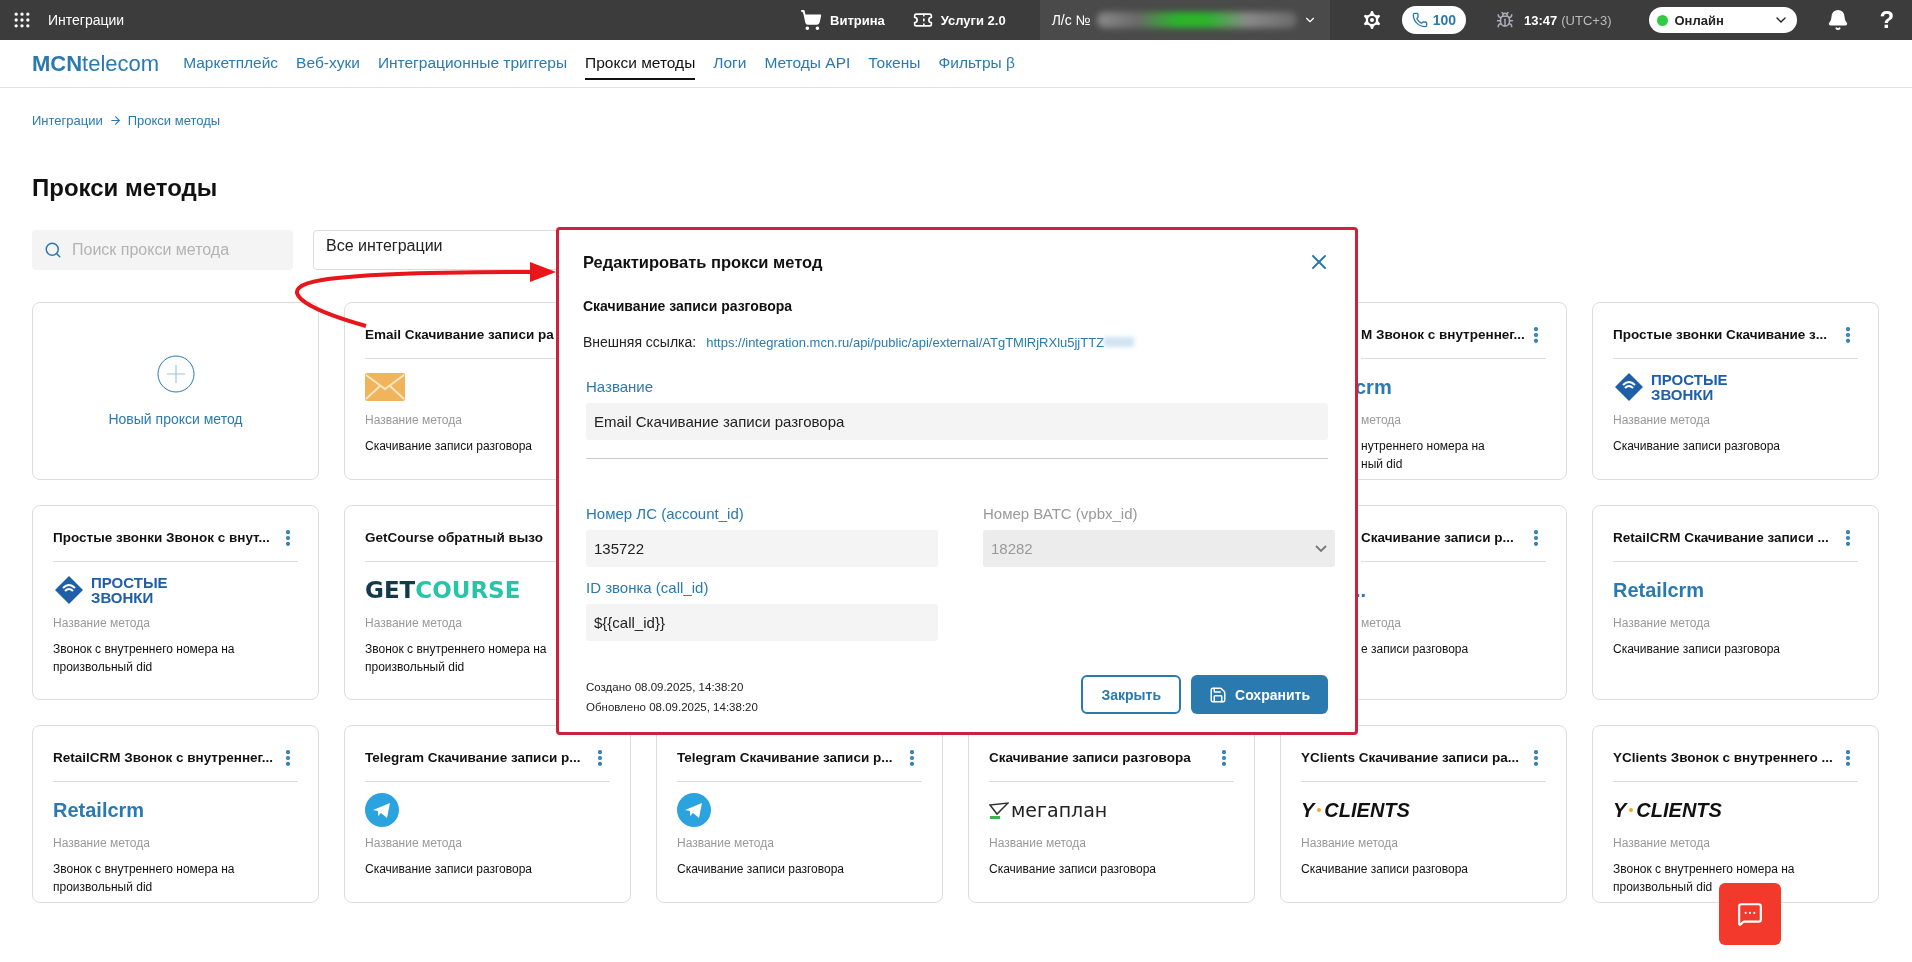 This screenshot has height=962, width=1912. I want to click on method-card: Telegram Скачивание записи р... Название метода Скачивание записи разговора, so click(487, 814).